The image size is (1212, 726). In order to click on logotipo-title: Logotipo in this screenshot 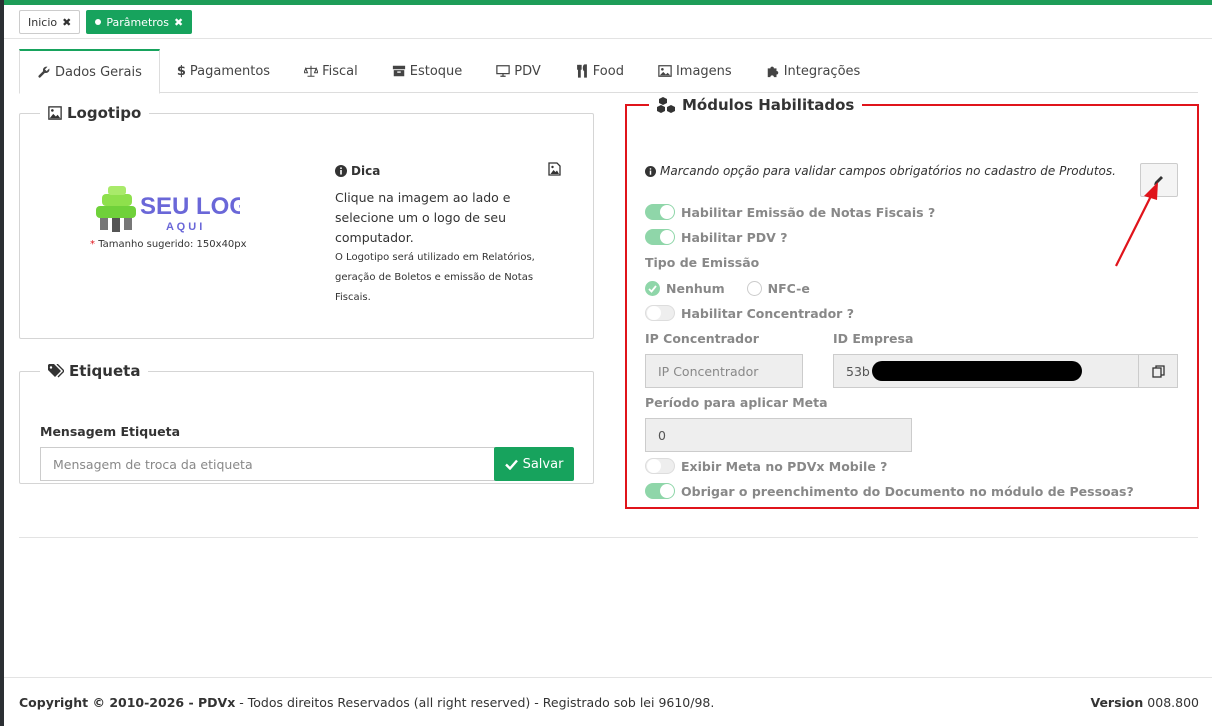, I will do `click(94, 113)`.